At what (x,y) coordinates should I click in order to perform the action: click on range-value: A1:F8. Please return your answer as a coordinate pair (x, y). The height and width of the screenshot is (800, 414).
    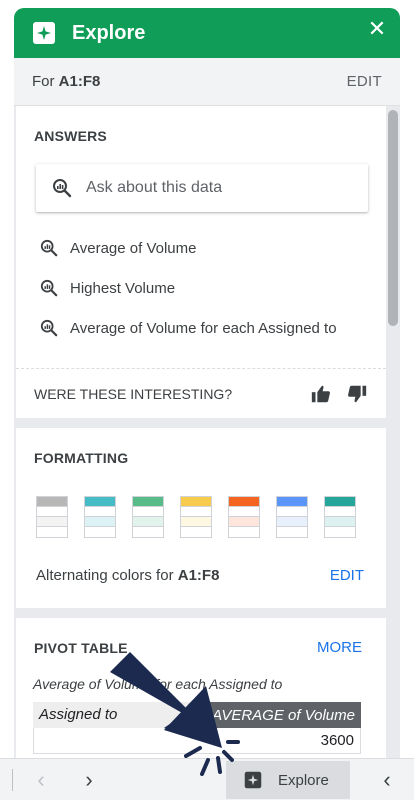
    Looking at the image, I should click on (79, 81).